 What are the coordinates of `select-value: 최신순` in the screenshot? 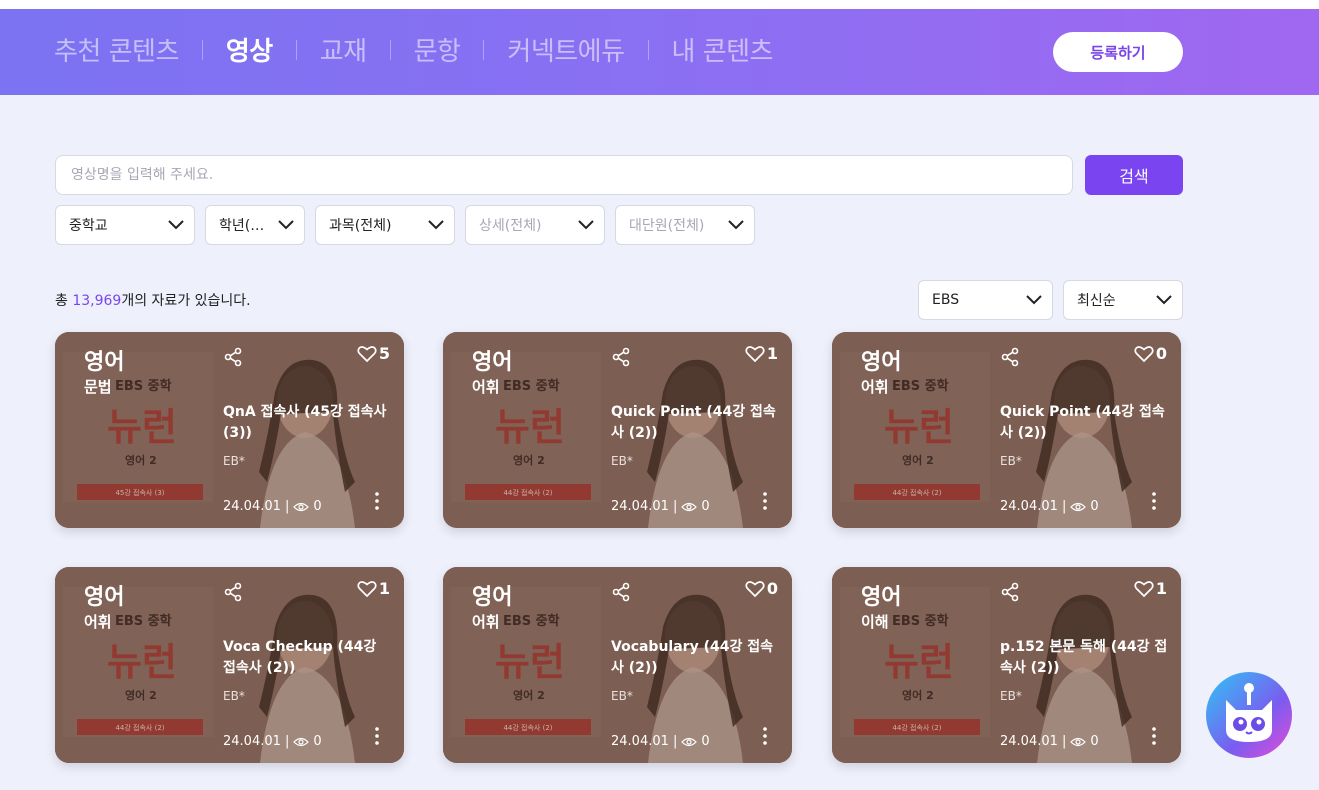 It's located at (1096, 301).